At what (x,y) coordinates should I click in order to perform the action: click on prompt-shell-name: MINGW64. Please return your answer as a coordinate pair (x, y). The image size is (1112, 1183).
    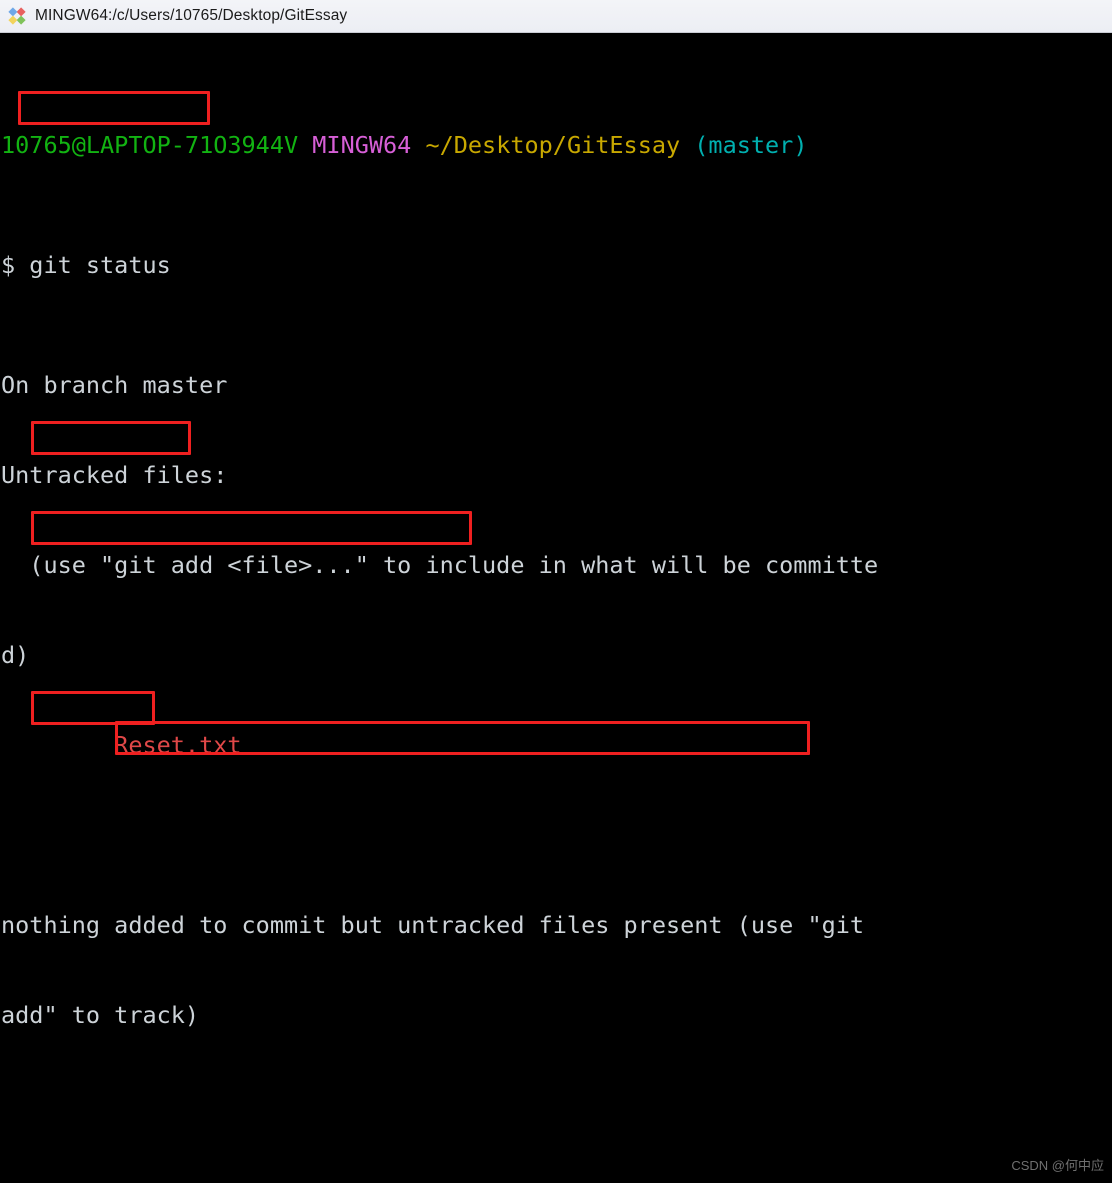
    Looking at the image, I should click on (362, 145).